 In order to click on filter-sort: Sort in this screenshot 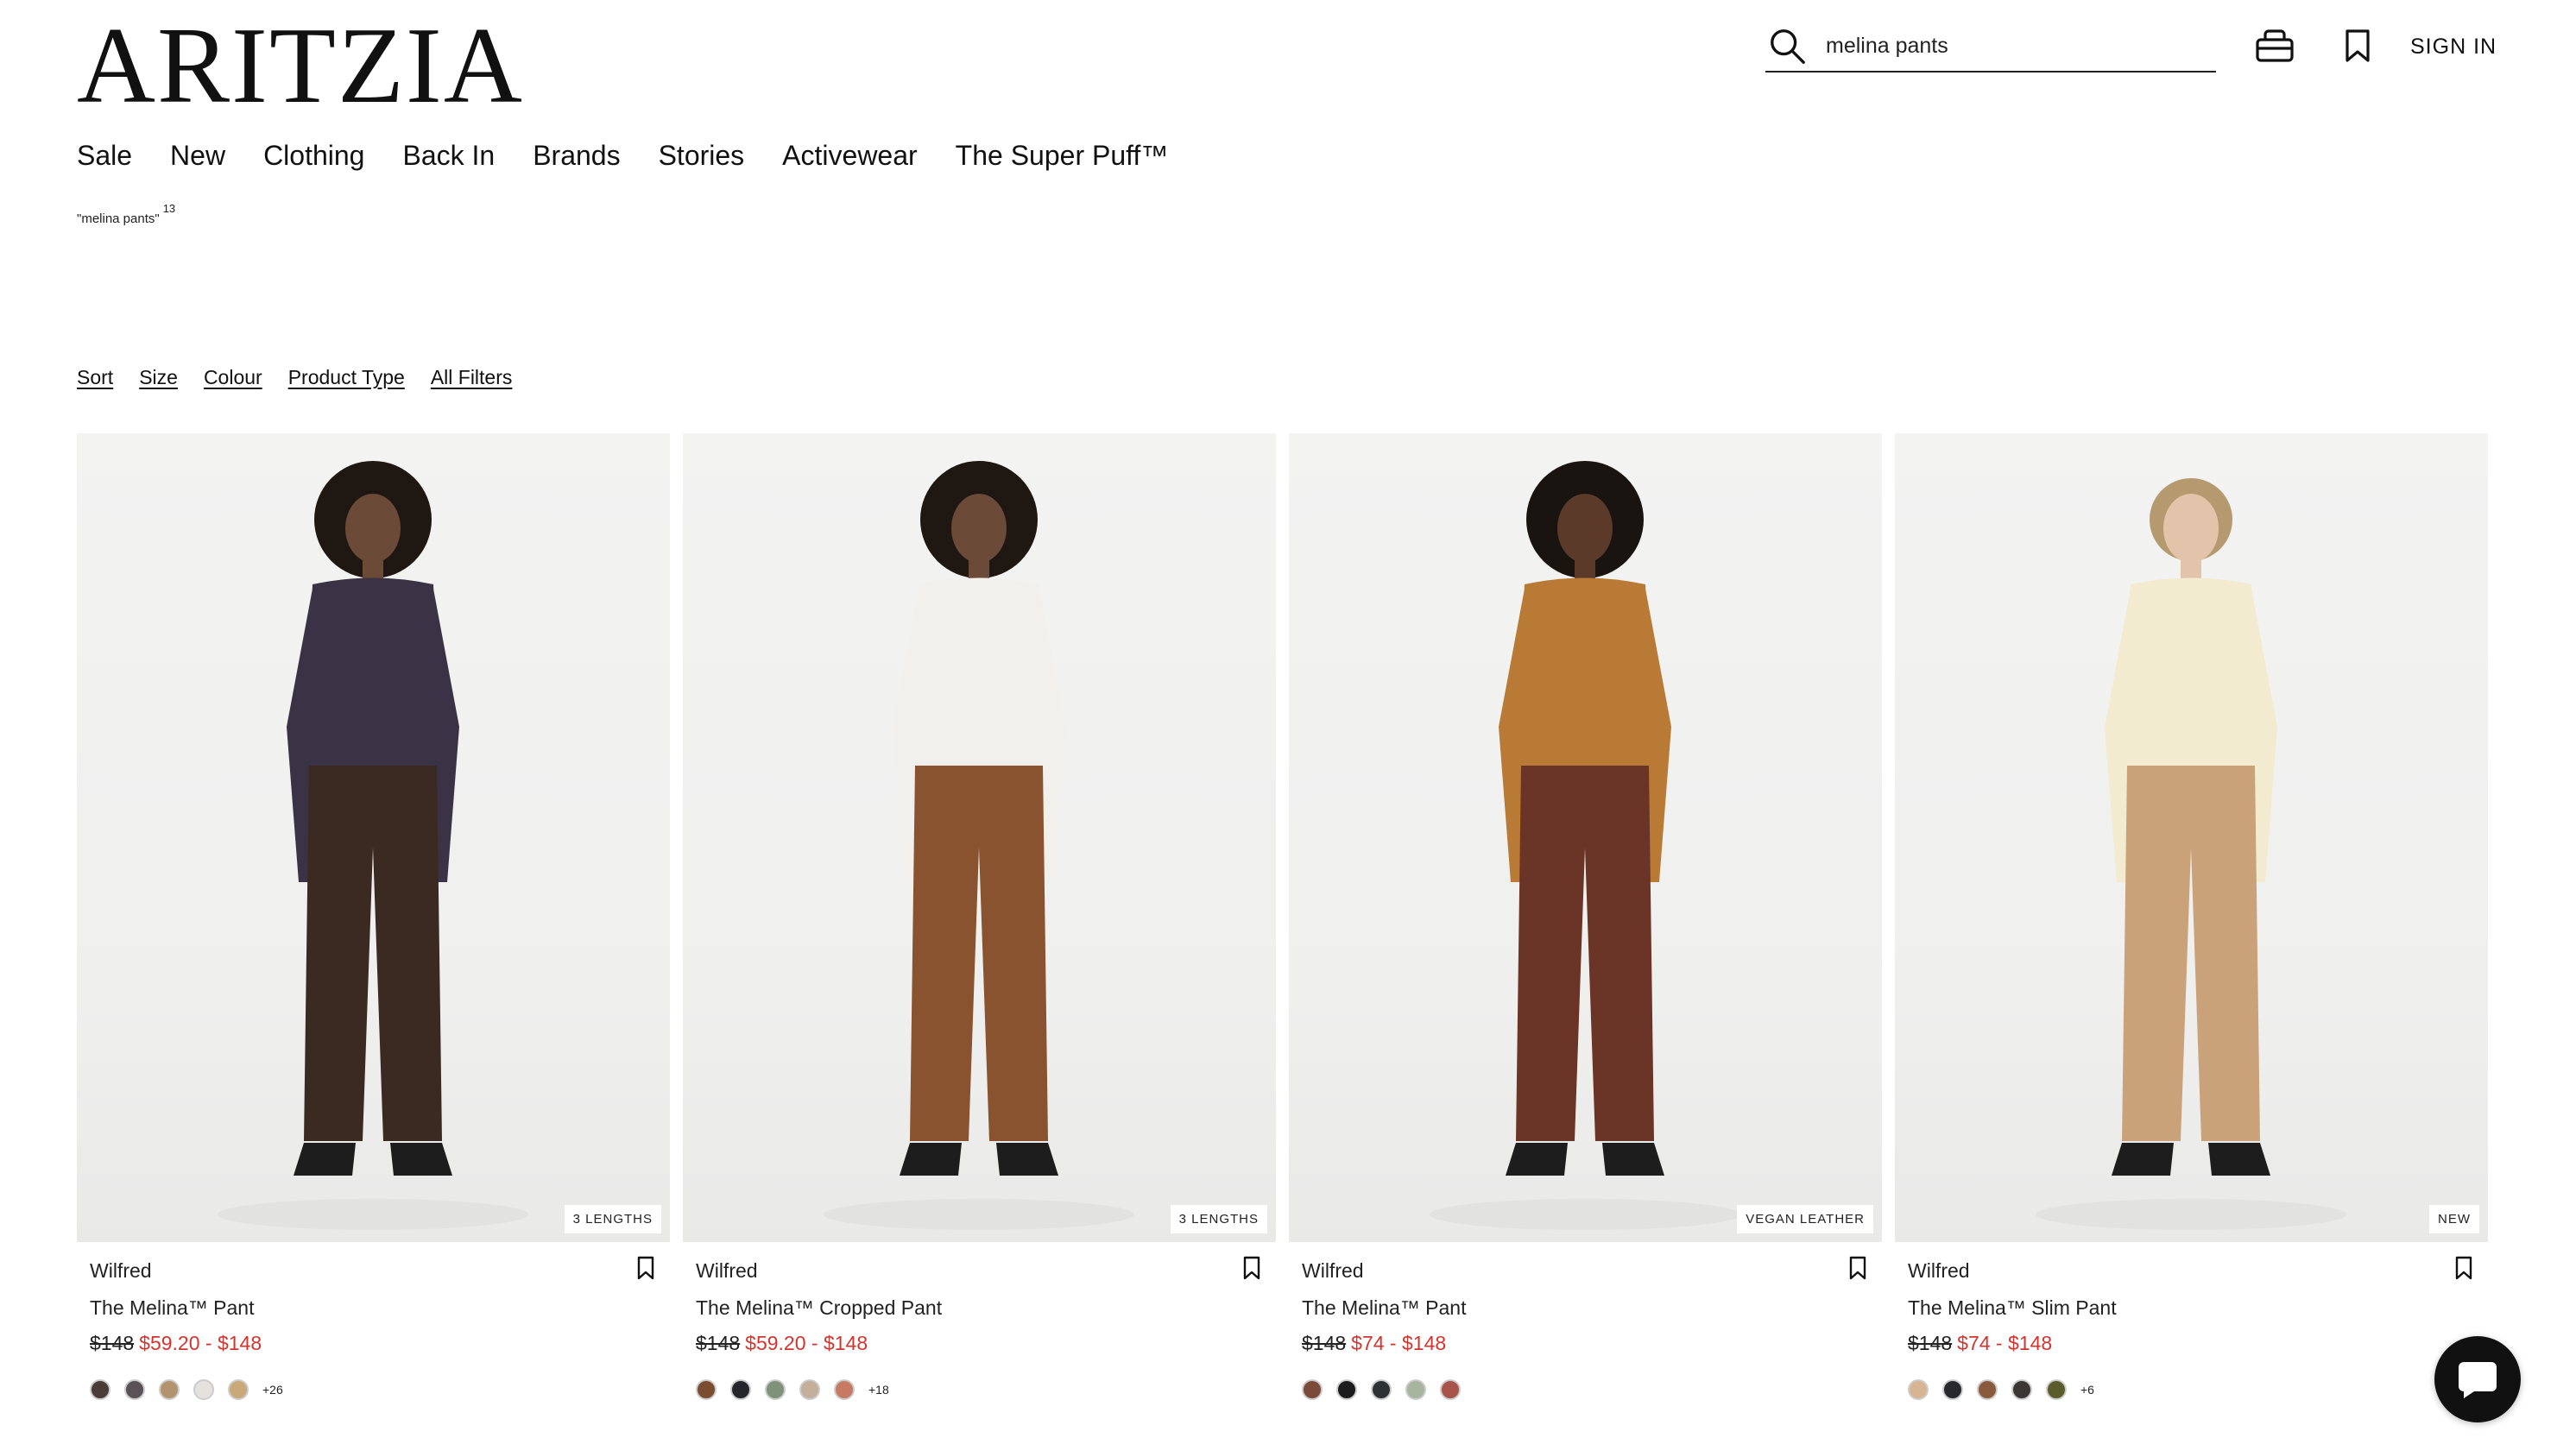, I will do `click(95, 378)`.